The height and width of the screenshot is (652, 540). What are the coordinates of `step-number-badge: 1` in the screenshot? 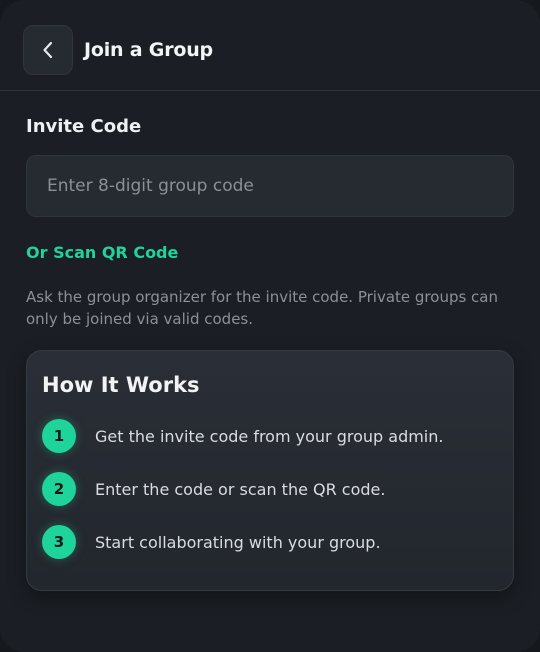 It's located at (59, 436).